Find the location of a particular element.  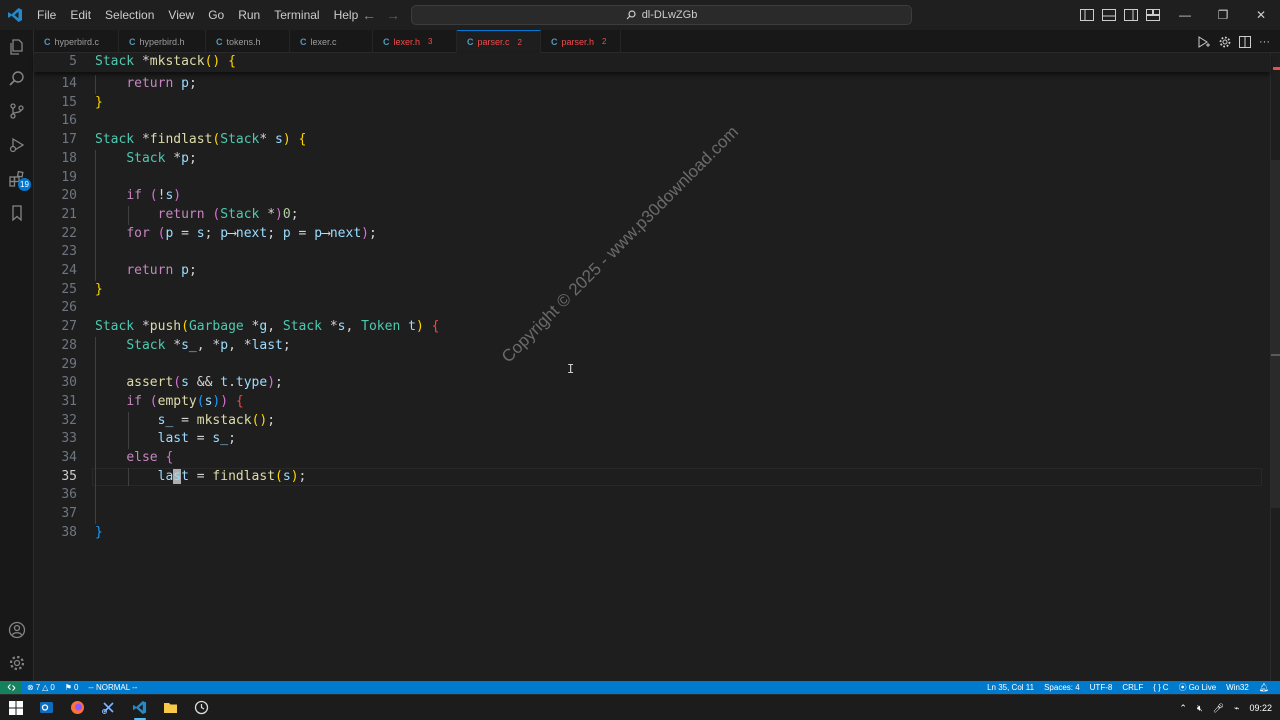

code-token: ; is located at coordinates (192, 83).